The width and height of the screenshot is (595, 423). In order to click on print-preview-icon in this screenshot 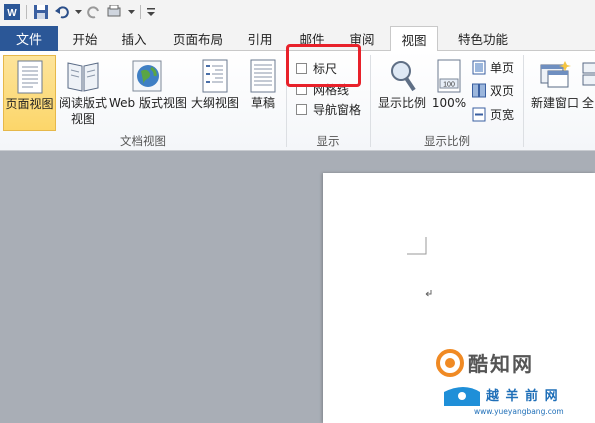, I will do `click(115, 12)`.